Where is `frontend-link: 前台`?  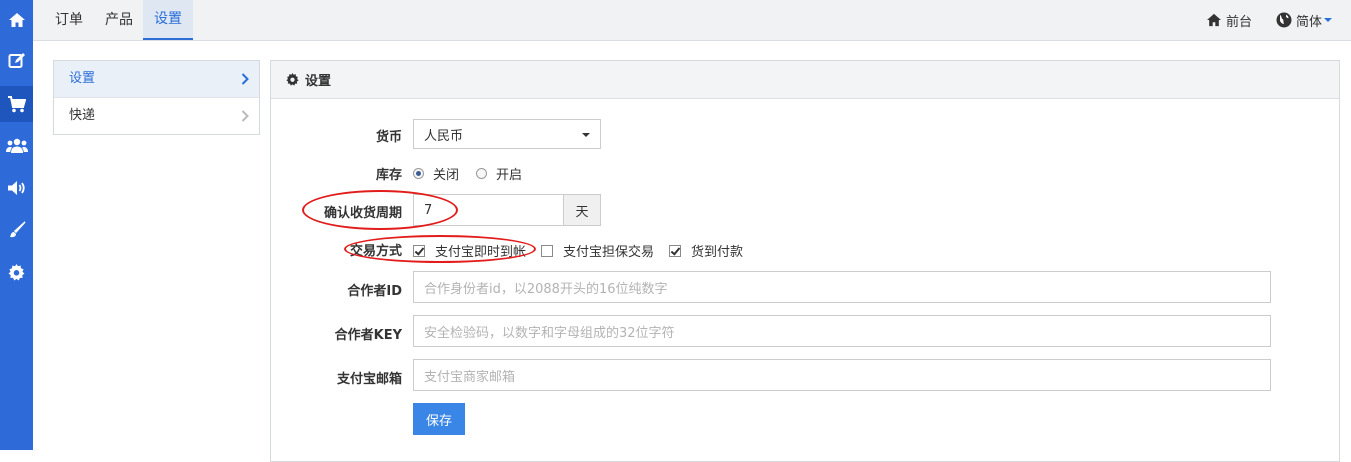
frontend-link: 前台 is located at coordinates (1229, 20).